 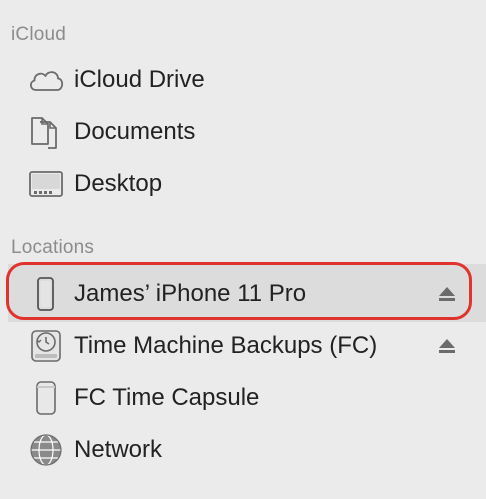 What do you see at coordinates (239, 291) in the screenshot?
I see `annotation-highlight-ring` at bounding box center [239, 291].